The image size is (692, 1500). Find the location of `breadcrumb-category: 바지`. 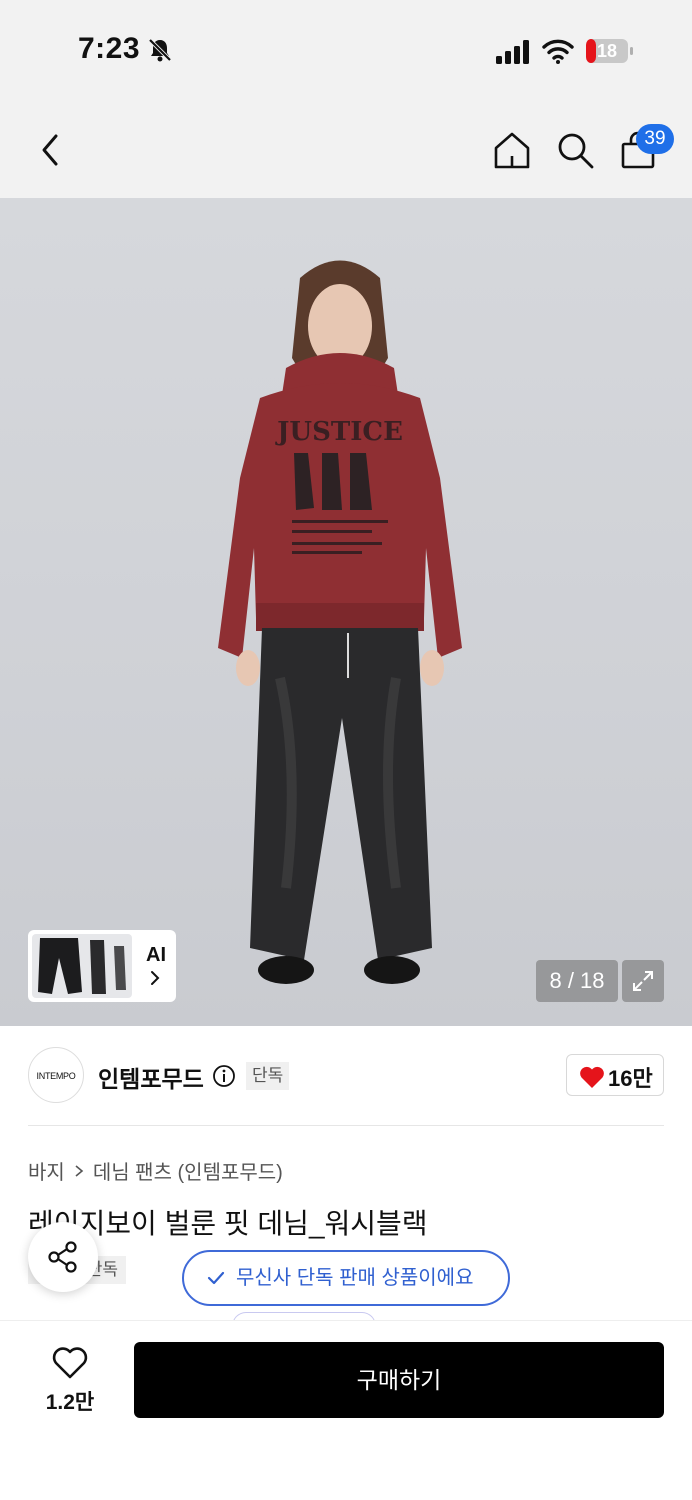

breadcrumb-category: 바지 is located at coordinates (46, 1170).